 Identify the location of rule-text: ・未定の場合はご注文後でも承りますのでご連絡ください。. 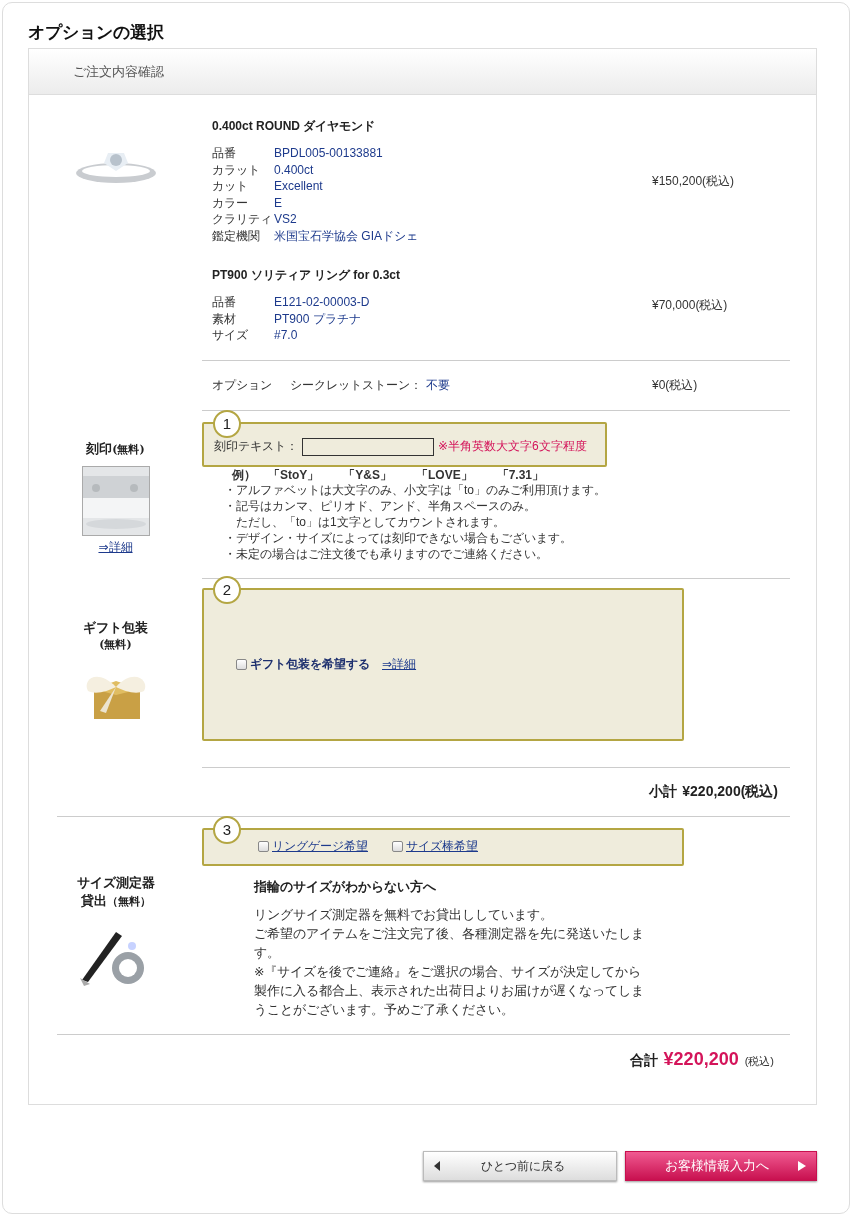
(386, 553).